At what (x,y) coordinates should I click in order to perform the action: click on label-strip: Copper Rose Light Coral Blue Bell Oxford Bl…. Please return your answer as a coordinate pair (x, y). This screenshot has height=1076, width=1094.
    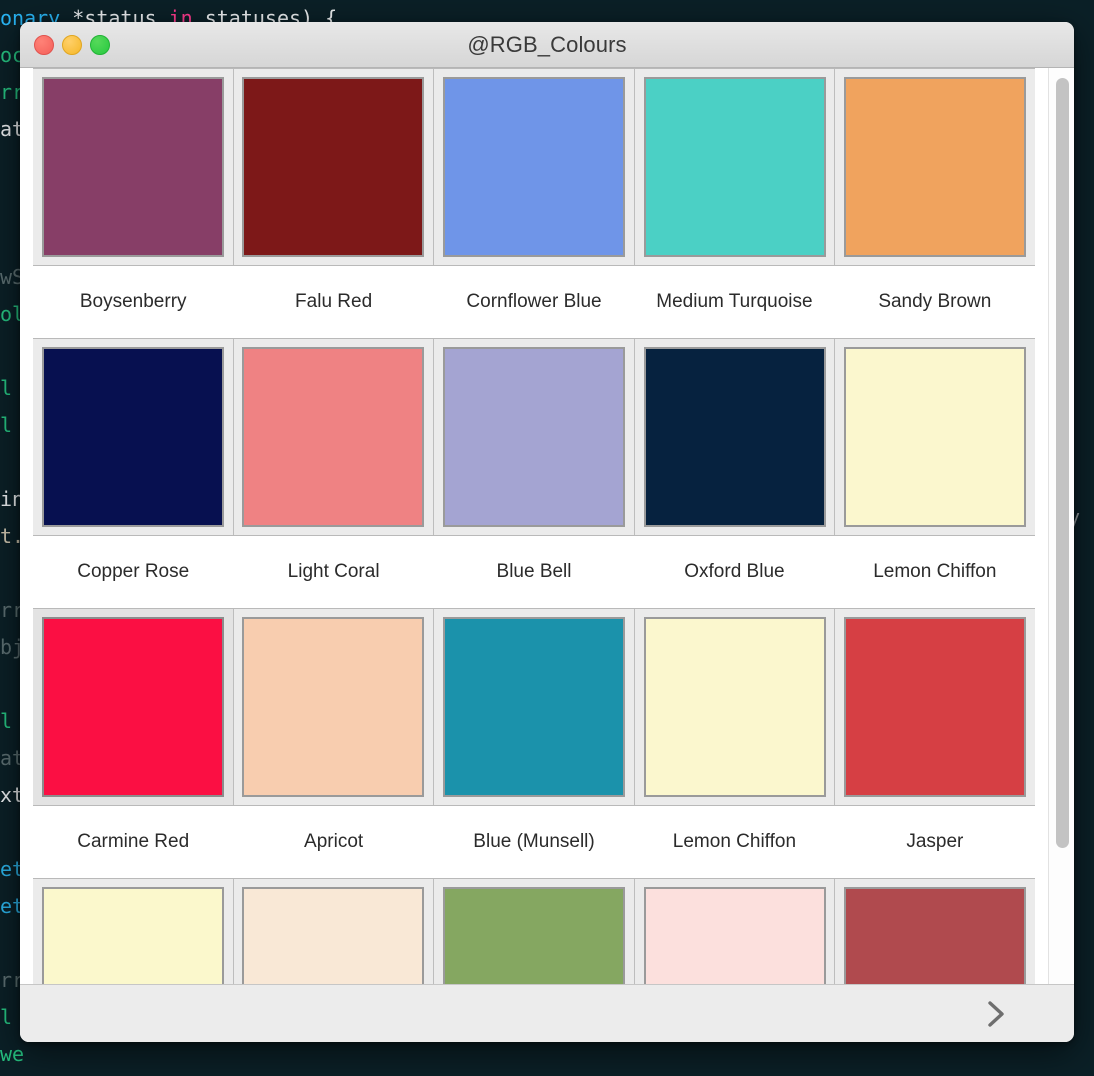
    Looking at the image, I should click on (534, 572).